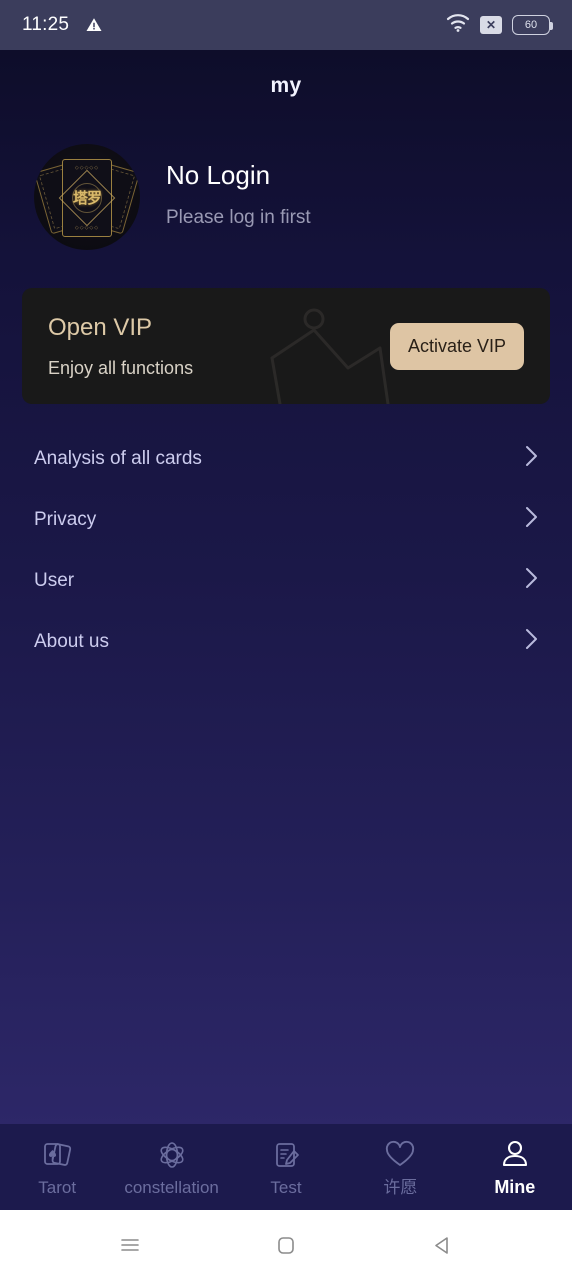 This screenshot has width=572, height=1280. I want to click on tab-constellation: constellation, so click(171, 1167).